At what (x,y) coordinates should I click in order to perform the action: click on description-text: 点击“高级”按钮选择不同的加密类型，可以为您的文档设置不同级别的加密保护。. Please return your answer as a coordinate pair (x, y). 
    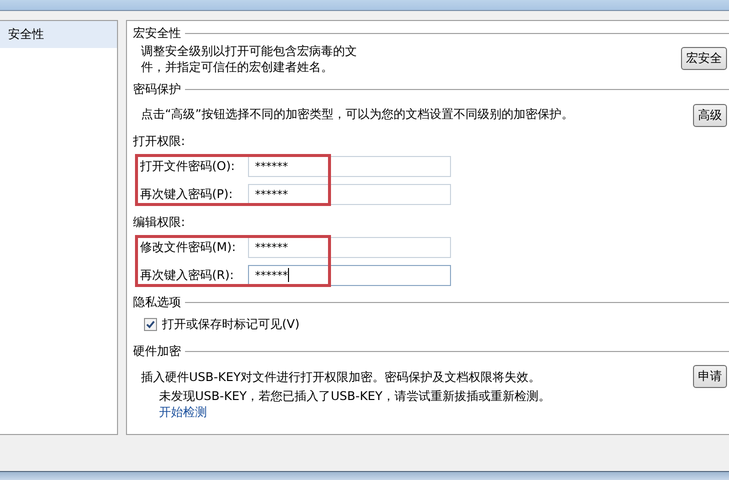
    Looking at the image, I should click on (357, 114).